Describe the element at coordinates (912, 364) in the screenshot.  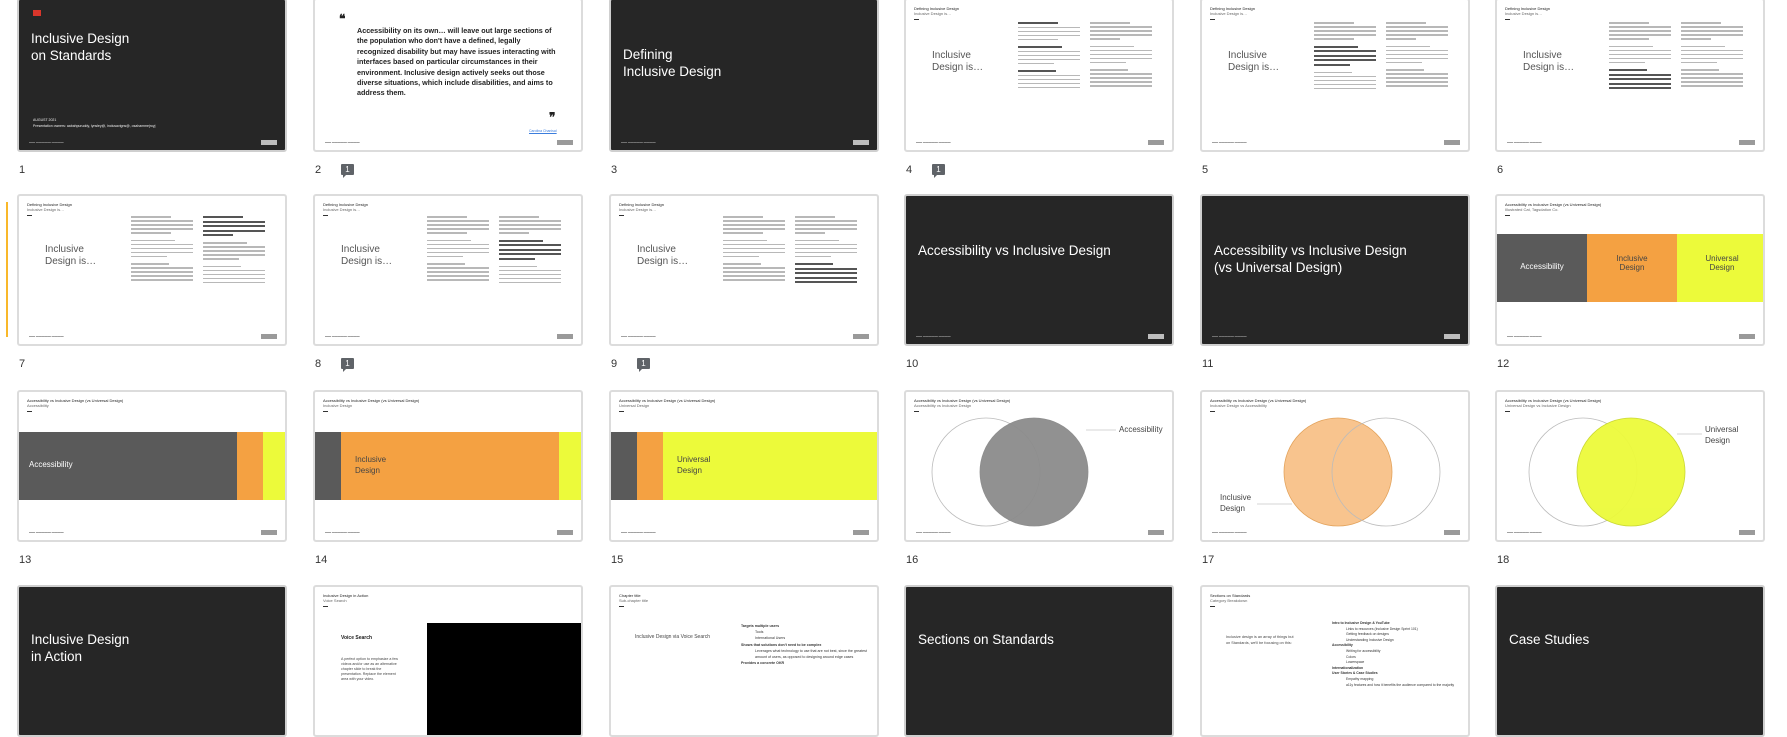
I see `slide-number: 10` at that location.